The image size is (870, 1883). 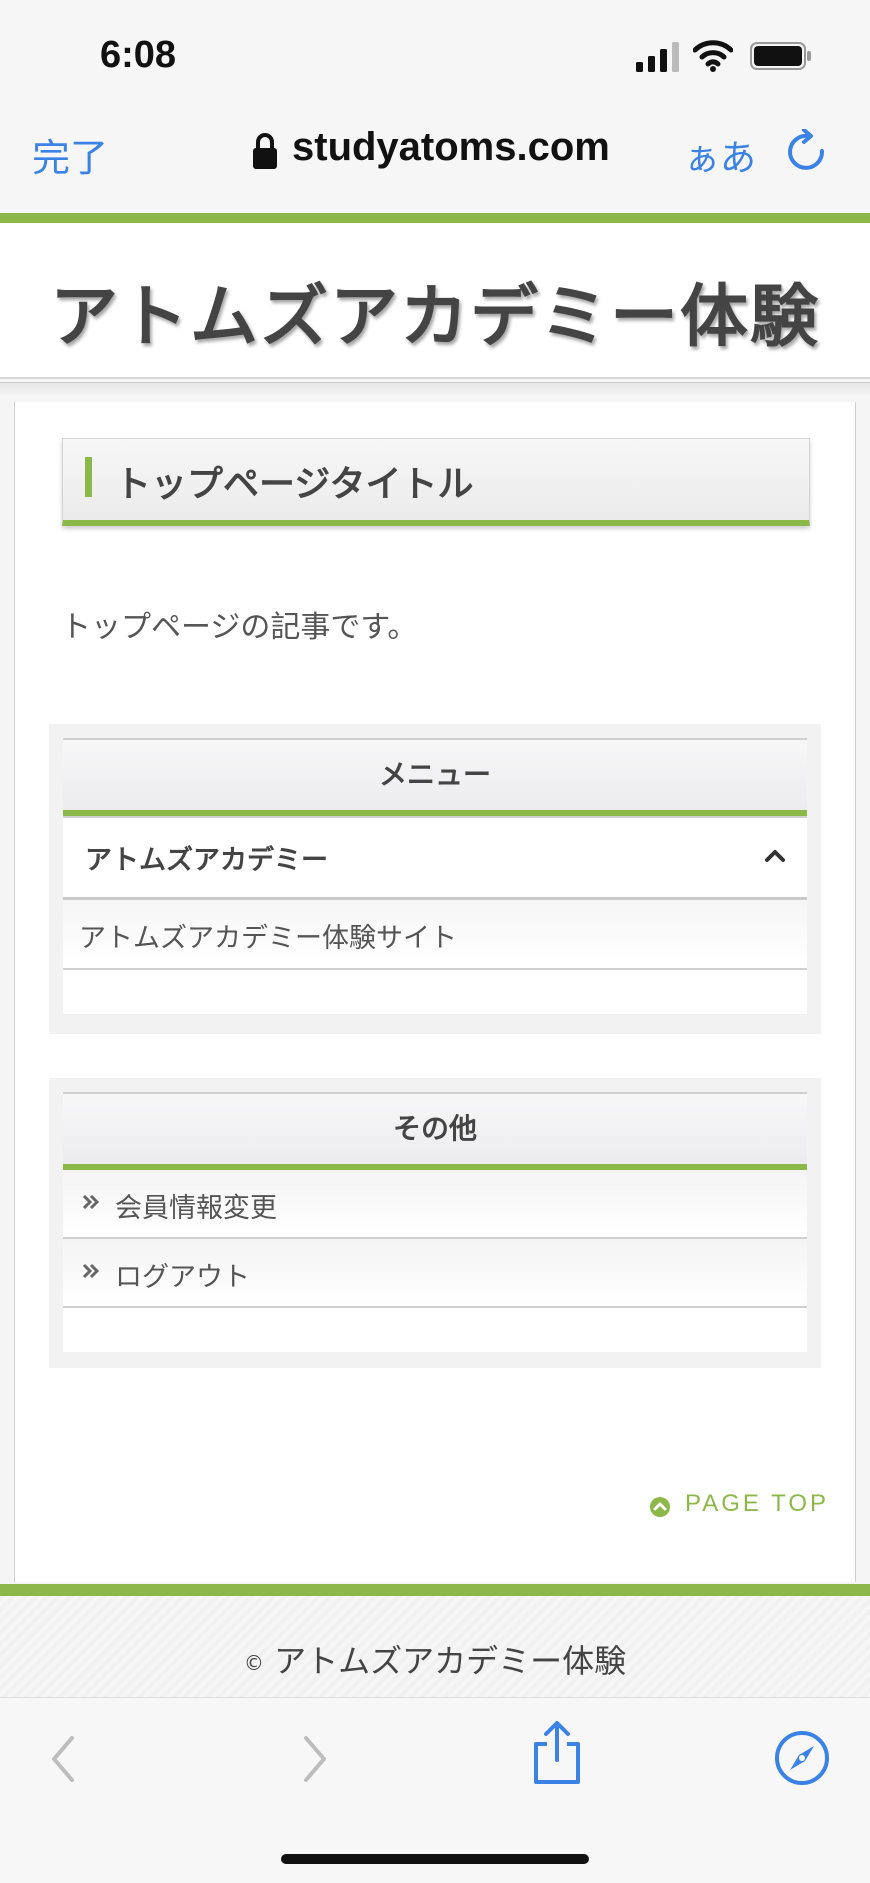 I want to click on article-body: トップページの記事です。, so click(x=239, y=627).